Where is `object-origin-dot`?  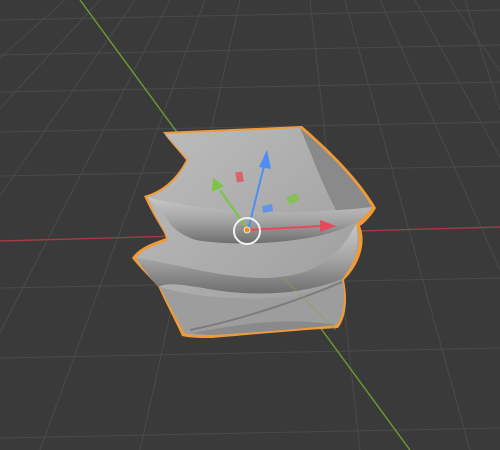 object-origin-dot is located at coordinates (247, 230).